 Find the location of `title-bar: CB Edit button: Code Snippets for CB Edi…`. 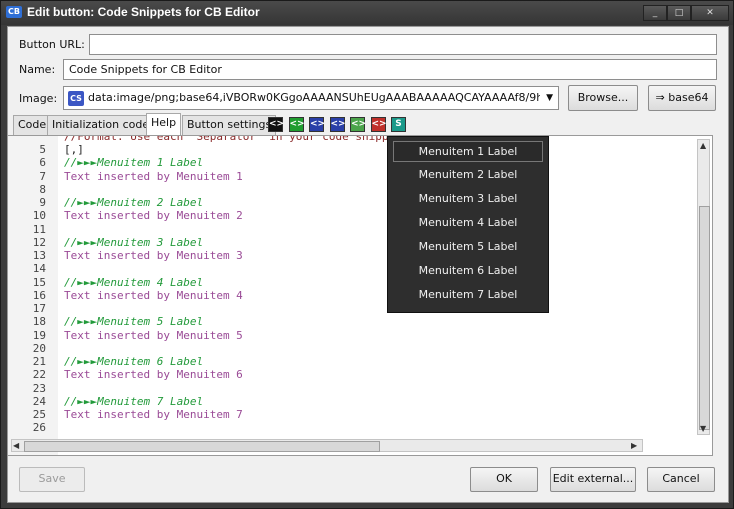

title-bar: CB Edit button: Code Snippets for CB Edi… is located at coordinates (367, 13).